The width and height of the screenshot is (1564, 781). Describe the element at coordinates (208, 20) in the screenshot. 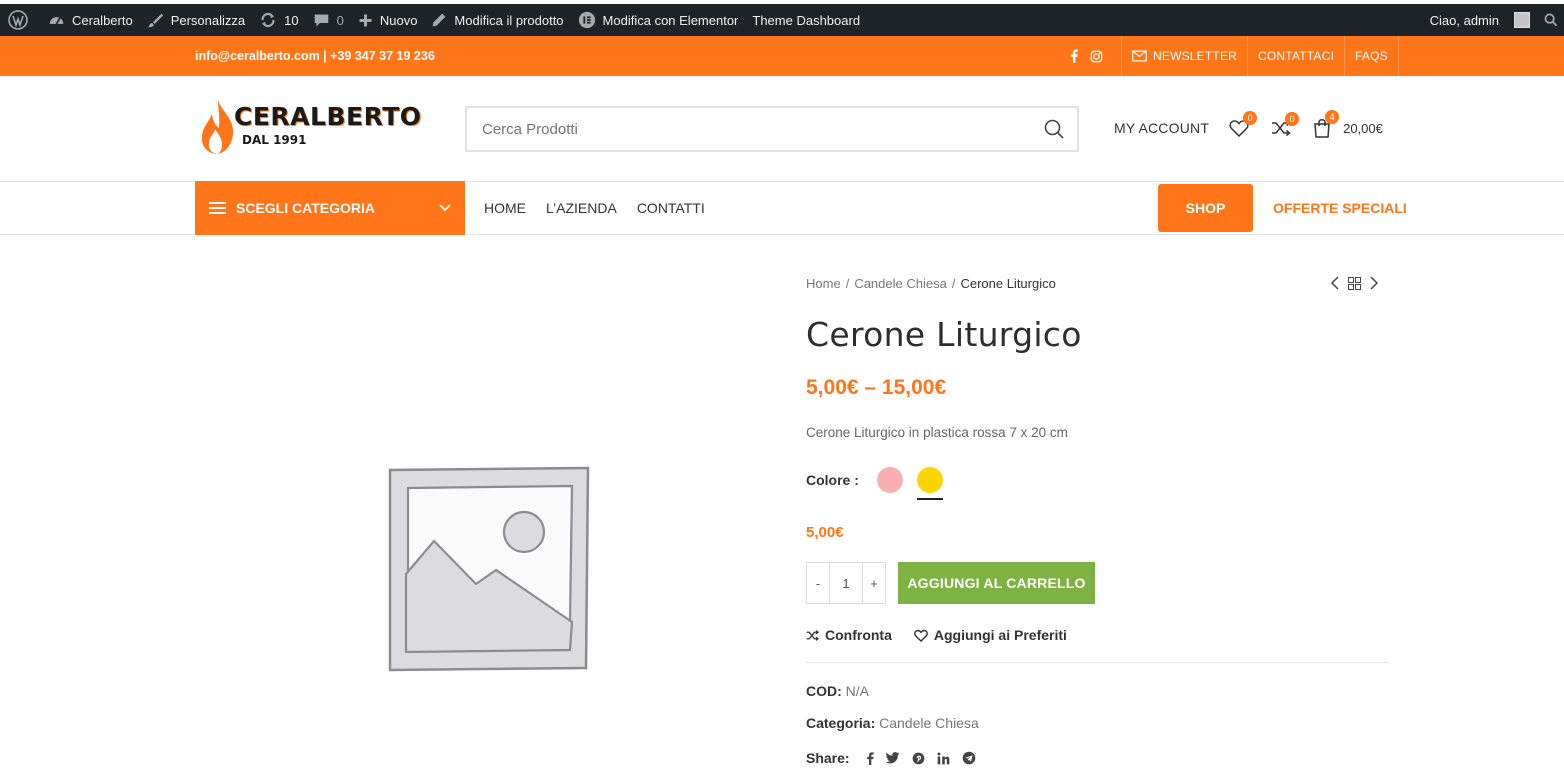

I see `customize-label: Personalizza` at that location.